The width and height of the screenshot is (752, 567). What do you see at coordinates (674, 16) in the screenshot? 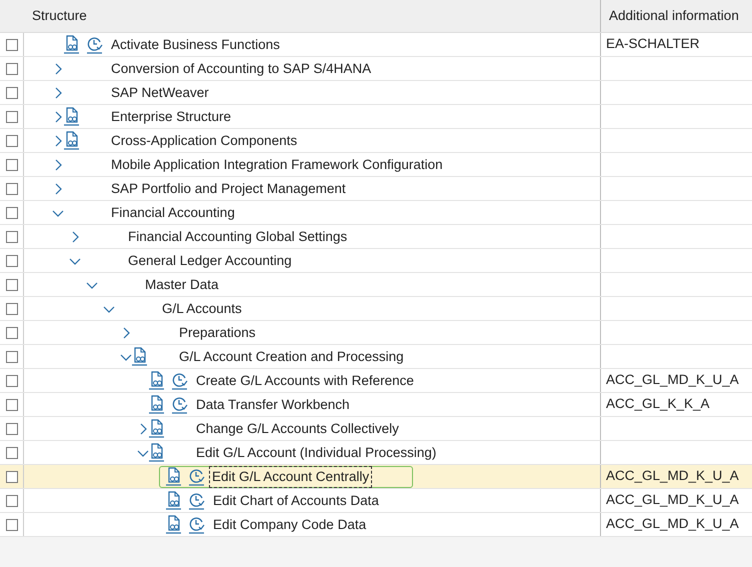
I see `column-header: Additional information` at bounding box center [674, 16].